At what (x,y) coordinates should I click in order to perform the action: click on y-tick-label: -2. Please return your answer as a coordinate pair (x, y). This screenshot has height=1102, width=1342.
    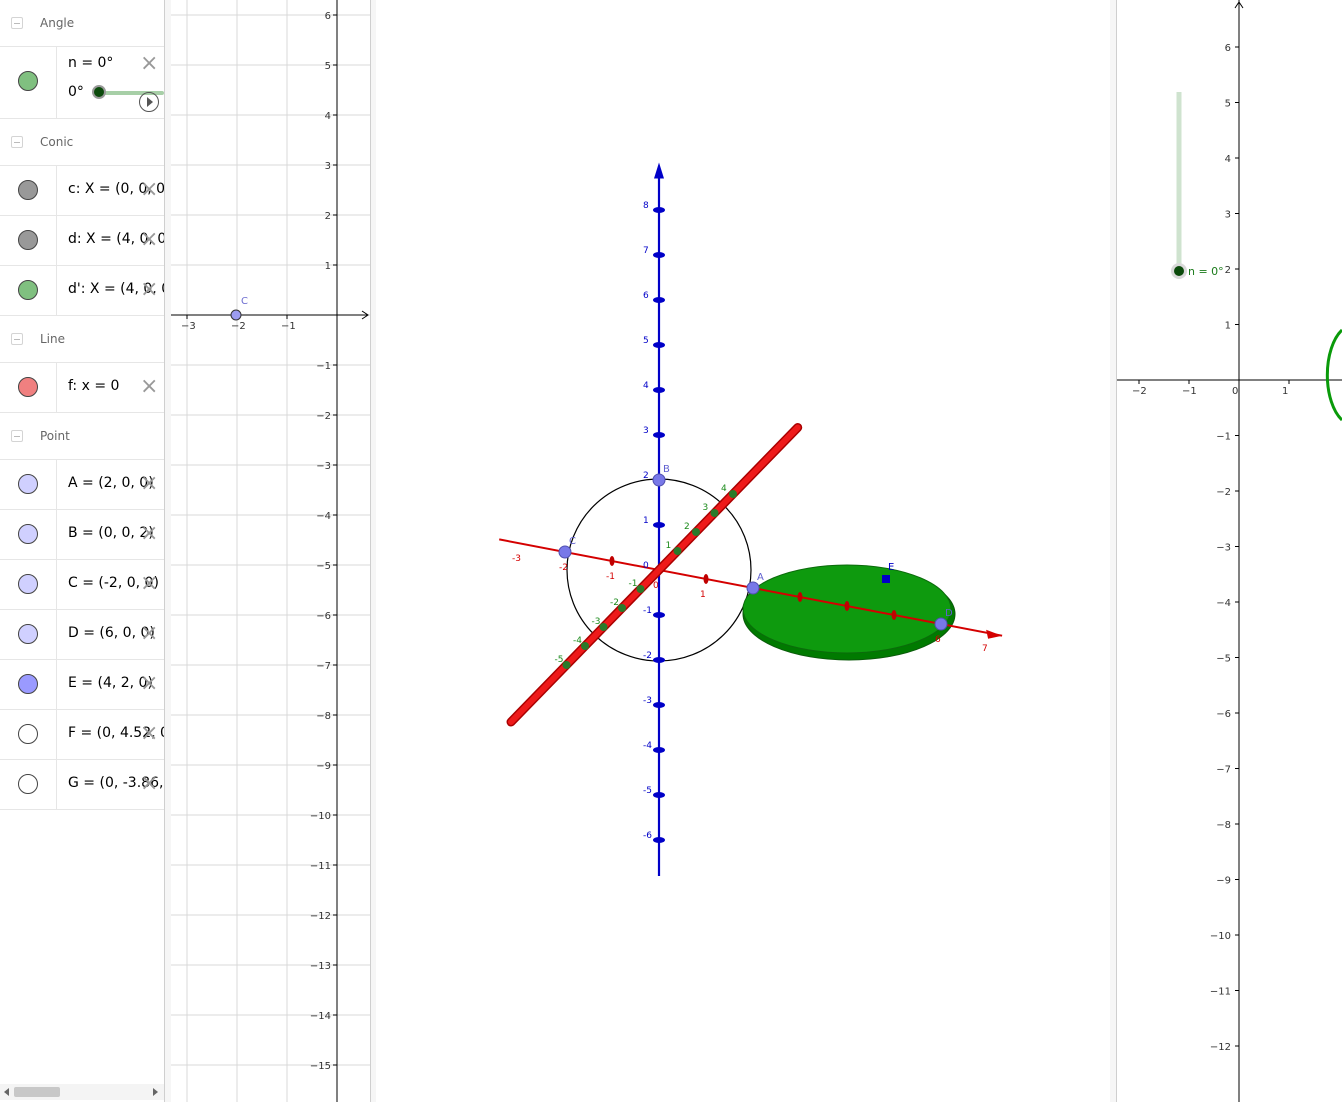
    Looking at the image, I should click on (614, 603).